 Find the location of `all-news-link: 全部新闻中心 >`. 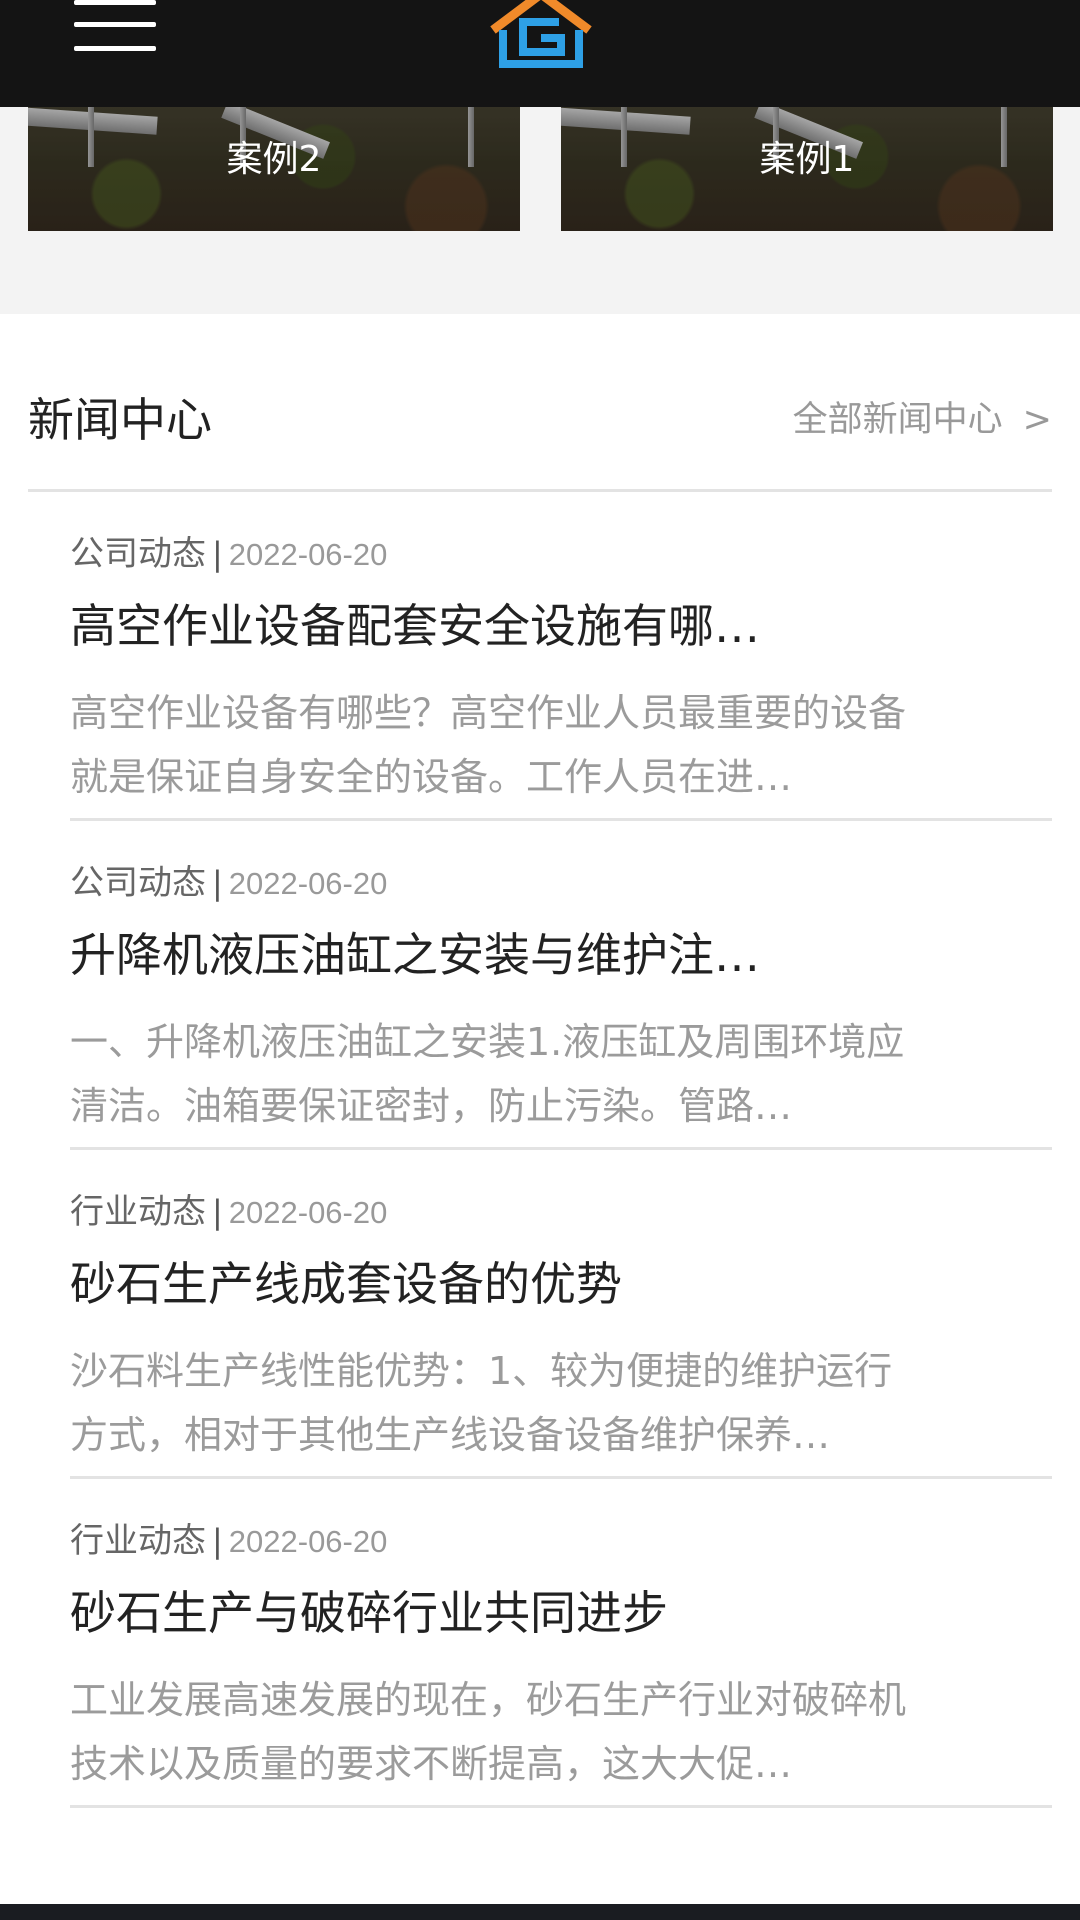

all-news-link: 全部新闻中心 > is located at coordinates (922, 420).